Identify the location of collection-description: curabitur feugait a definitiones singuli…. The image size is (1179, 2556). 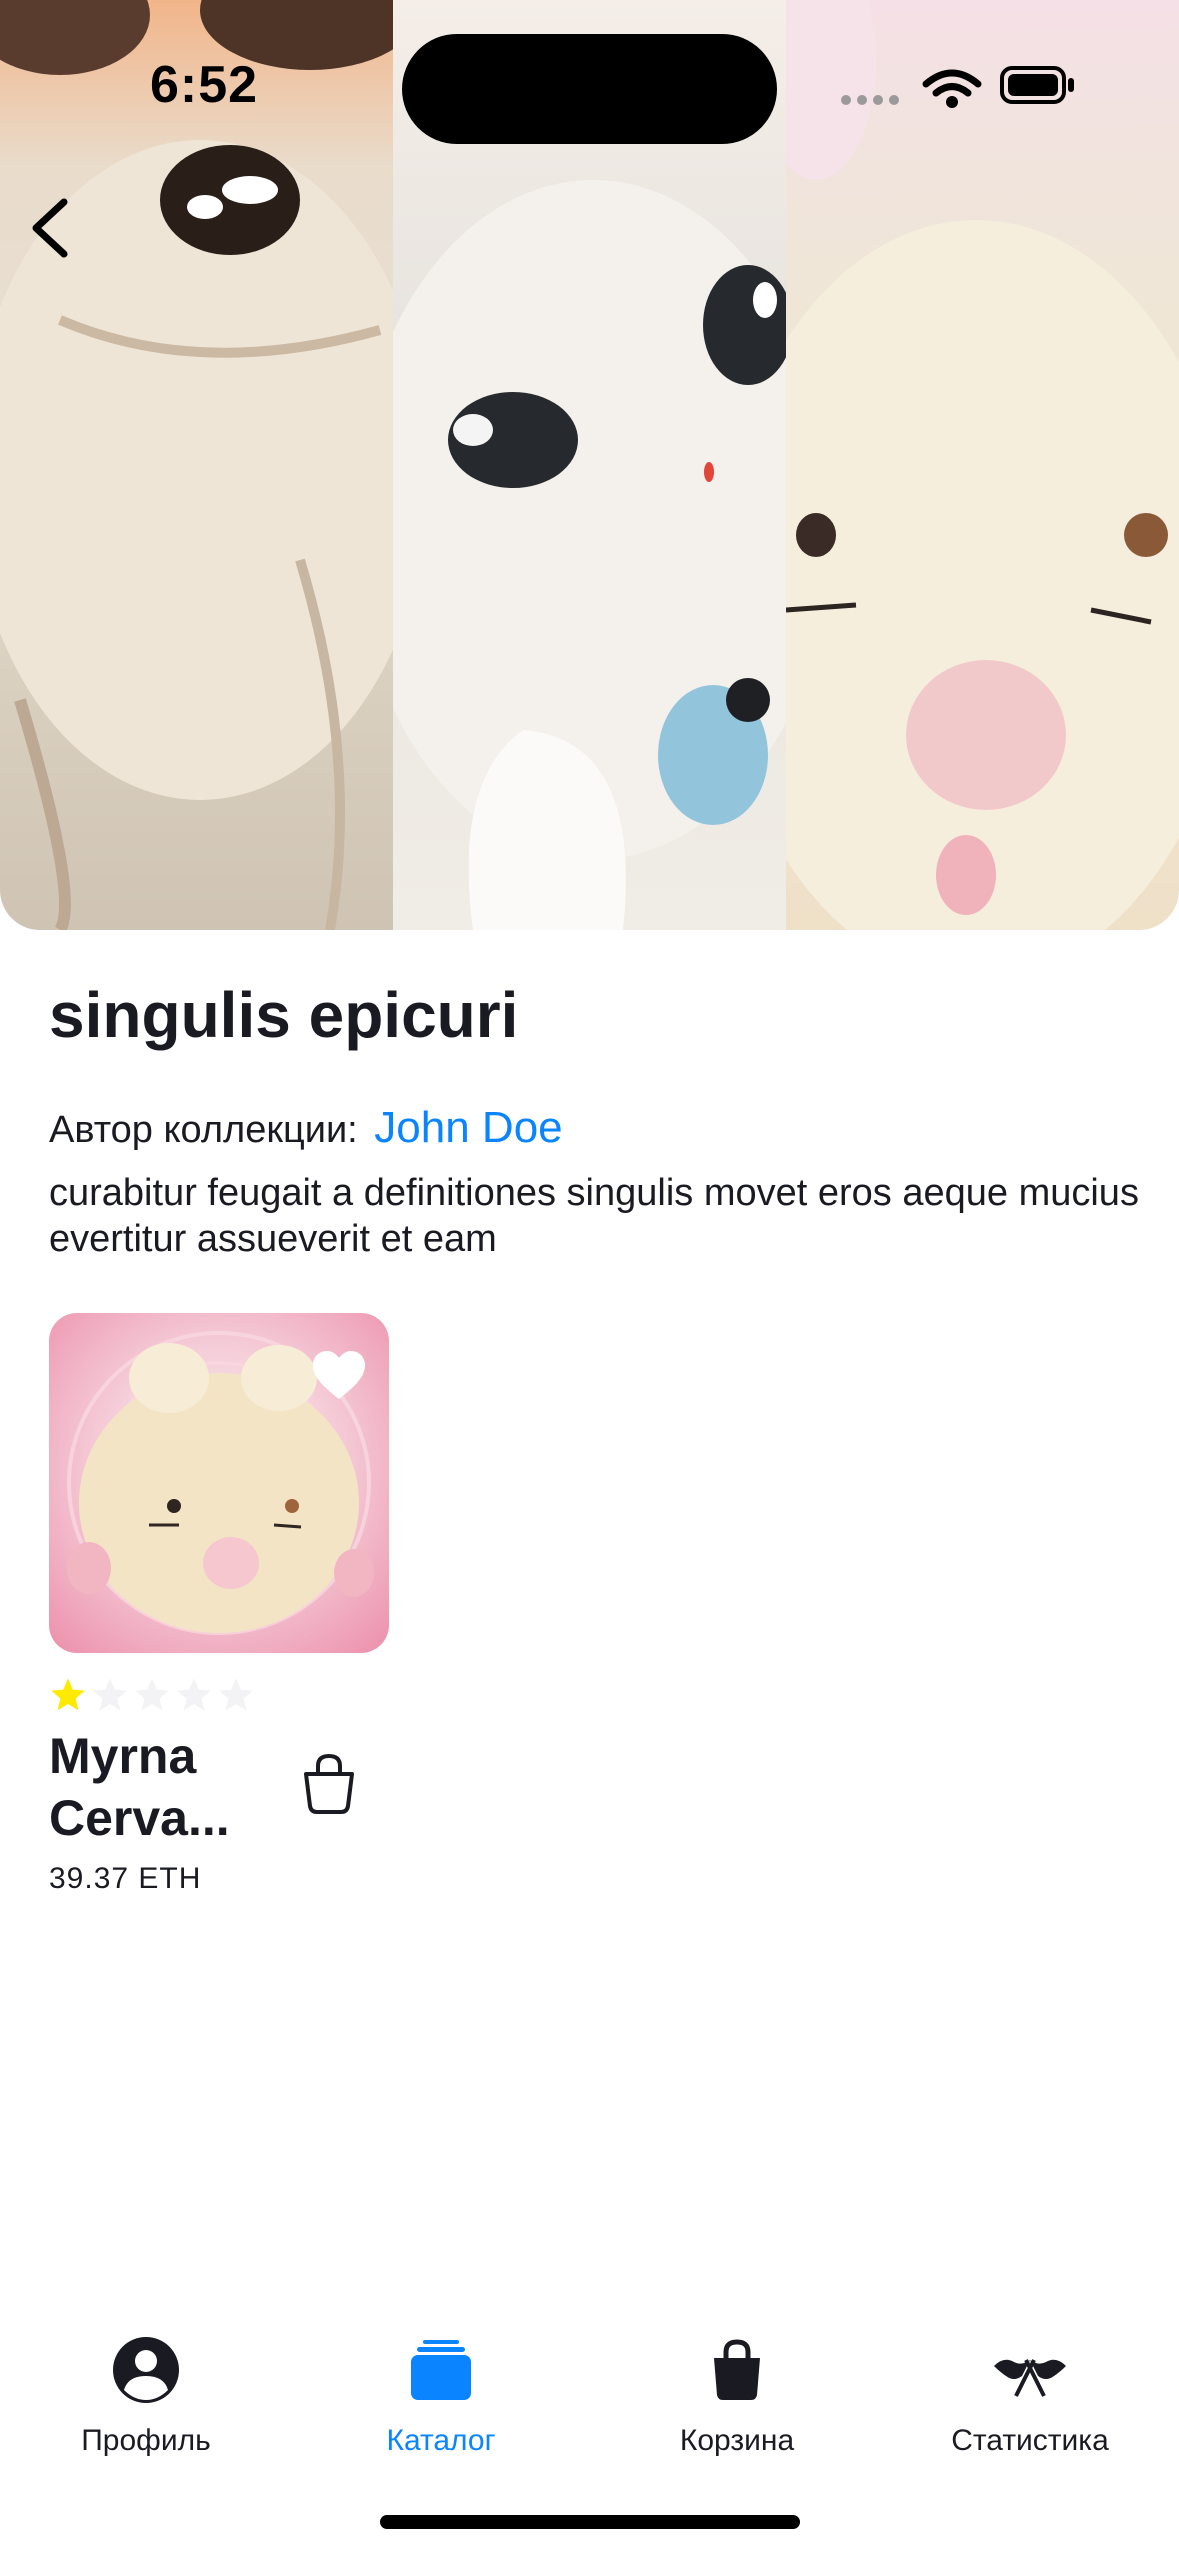
(594, 1216).